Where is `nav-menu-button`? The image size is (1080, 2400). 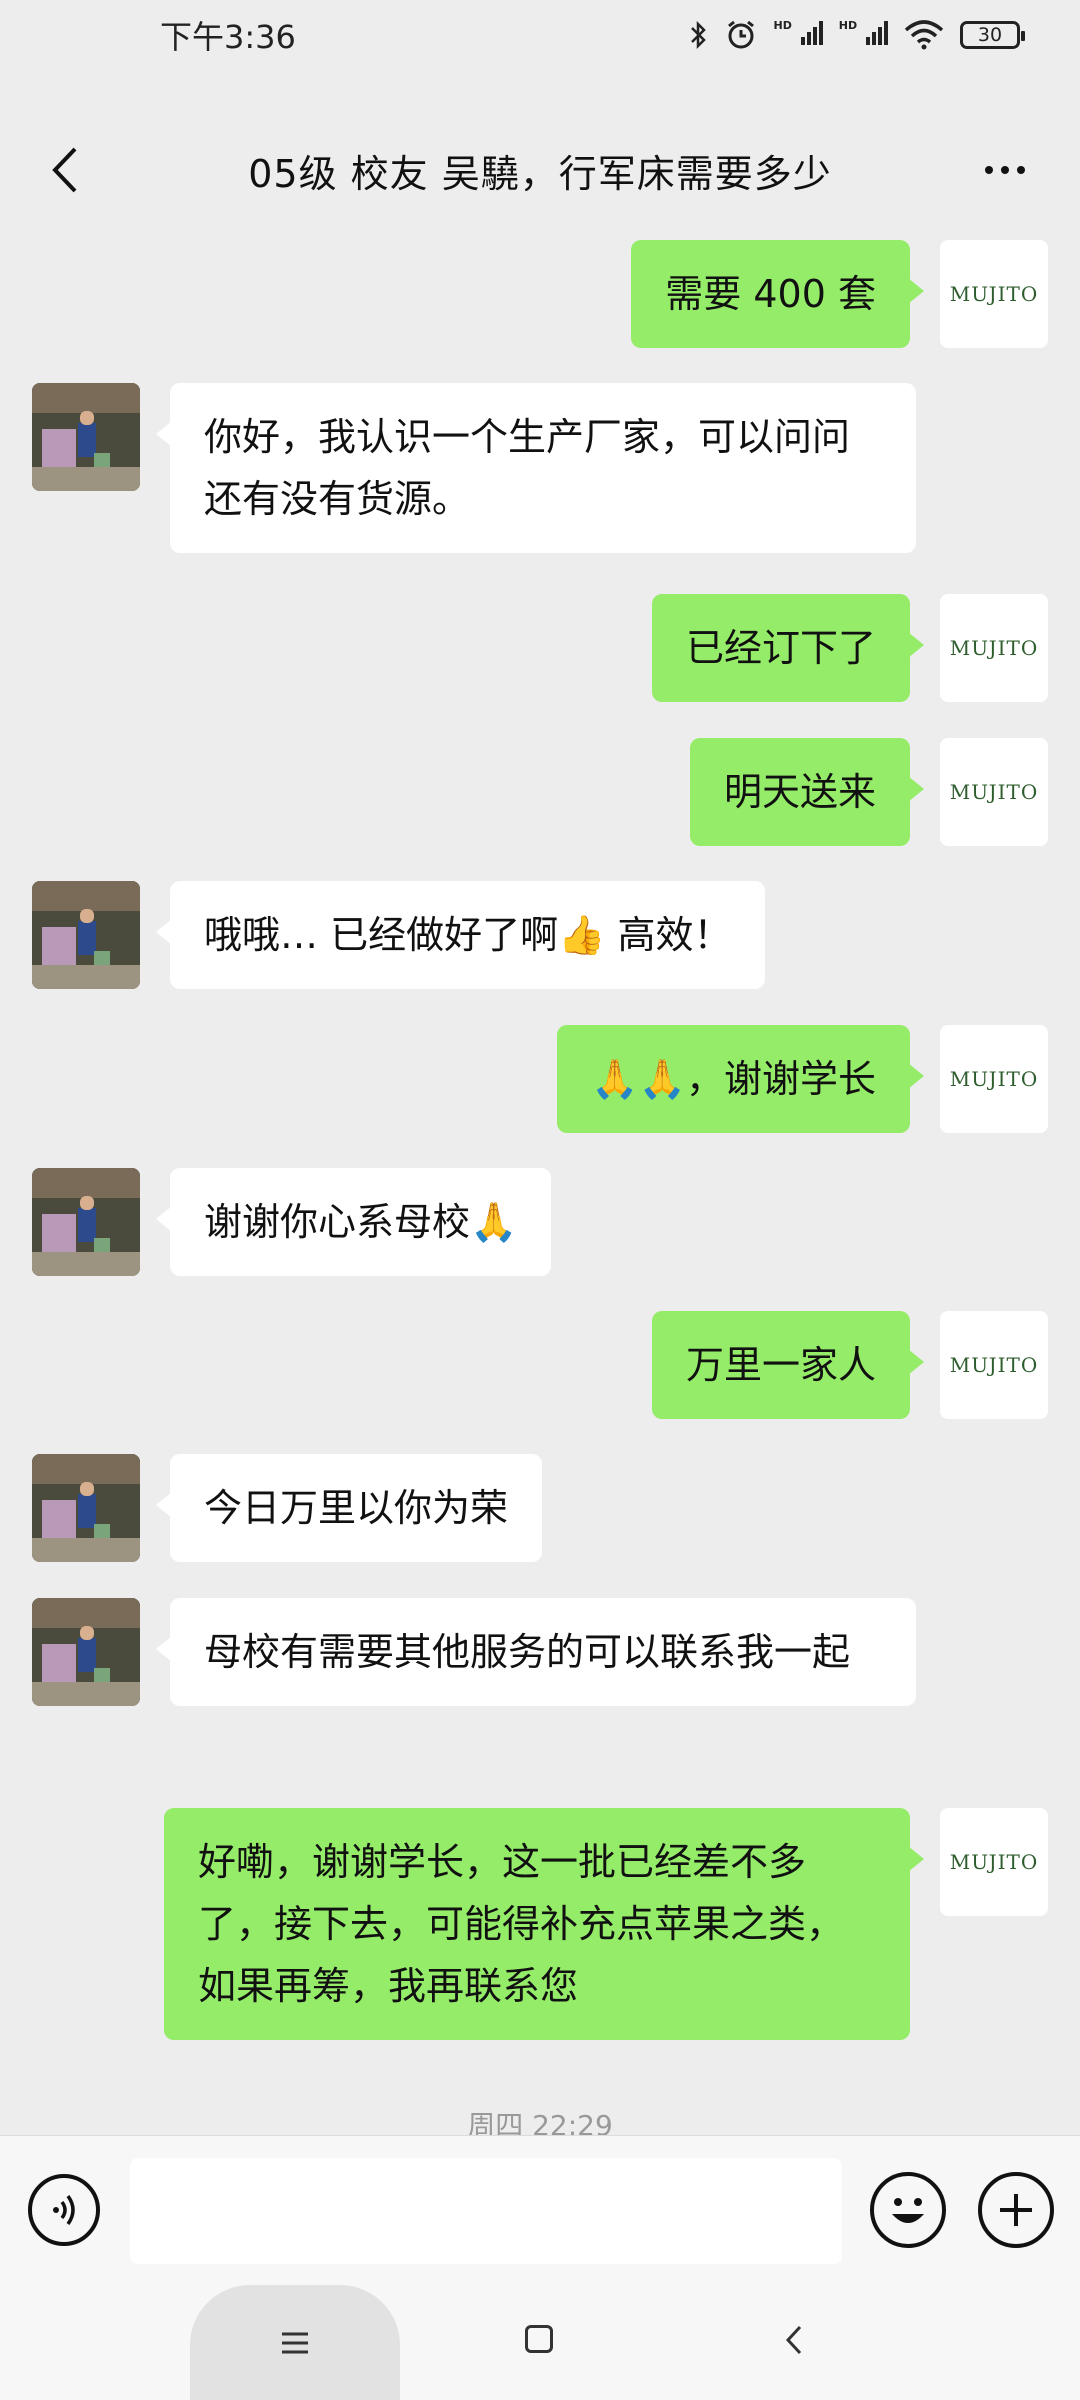 nav-menu-button is located at coordinates (295, 2342).